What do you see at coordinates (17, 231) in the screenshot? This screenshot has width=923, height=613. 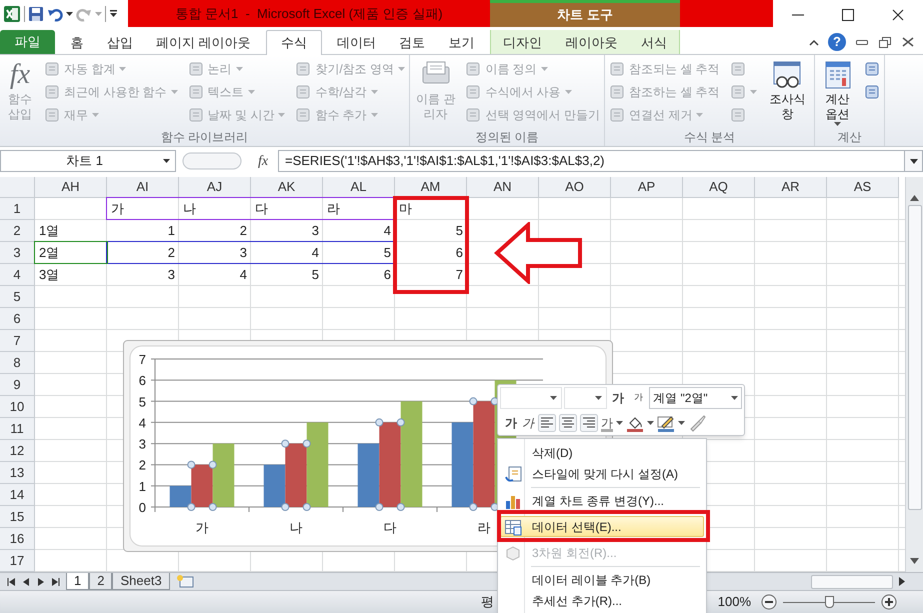 I see `row-header: 2` at bounding box center [17, 231].